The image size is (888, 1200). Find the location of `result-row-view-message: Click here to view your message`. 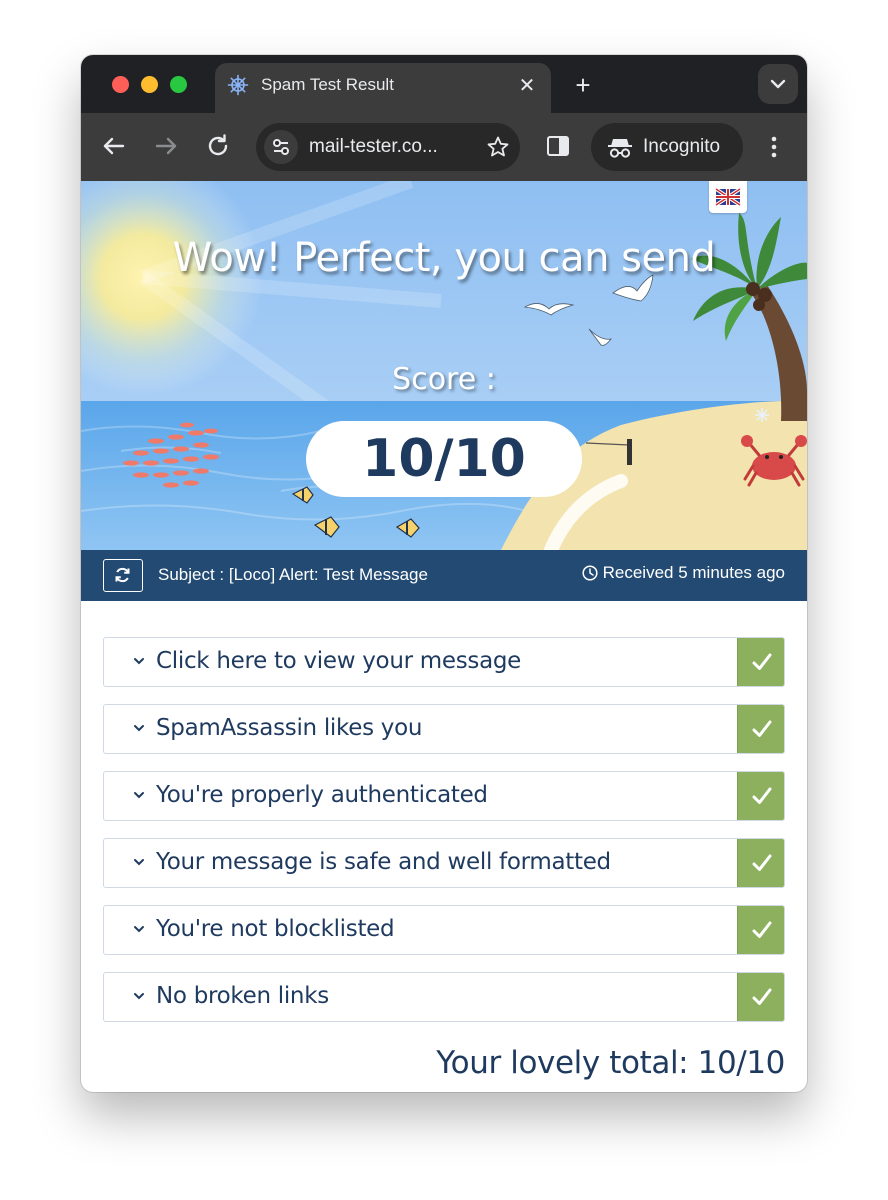

result-row-view-message: Click here to view your message is located at coordinates (444, 662).